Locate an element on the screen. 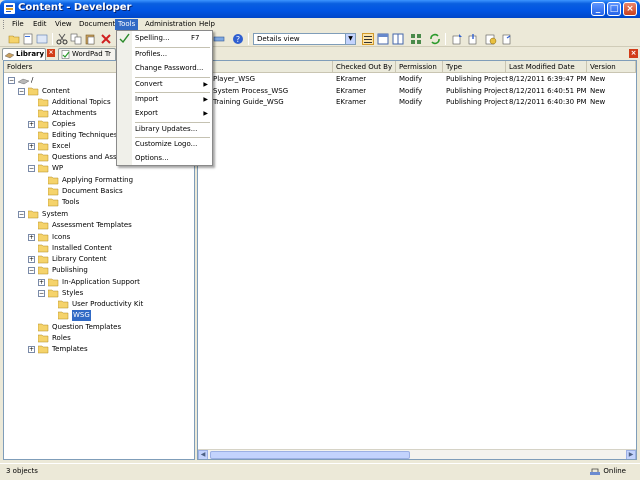  tree-label: Styles is located at coordinates (73, 293).